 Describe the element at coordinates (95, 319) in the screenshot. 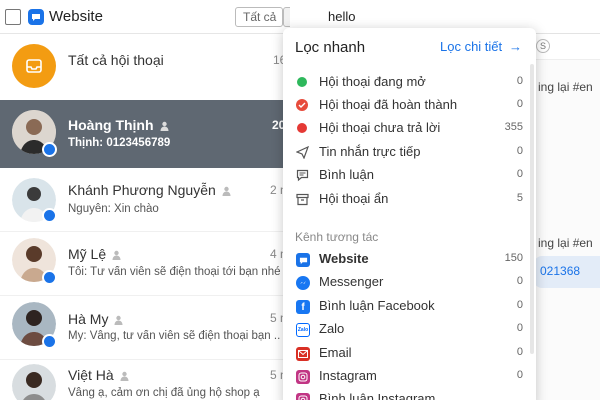

I see `conversation-name: Hà My` at that location.